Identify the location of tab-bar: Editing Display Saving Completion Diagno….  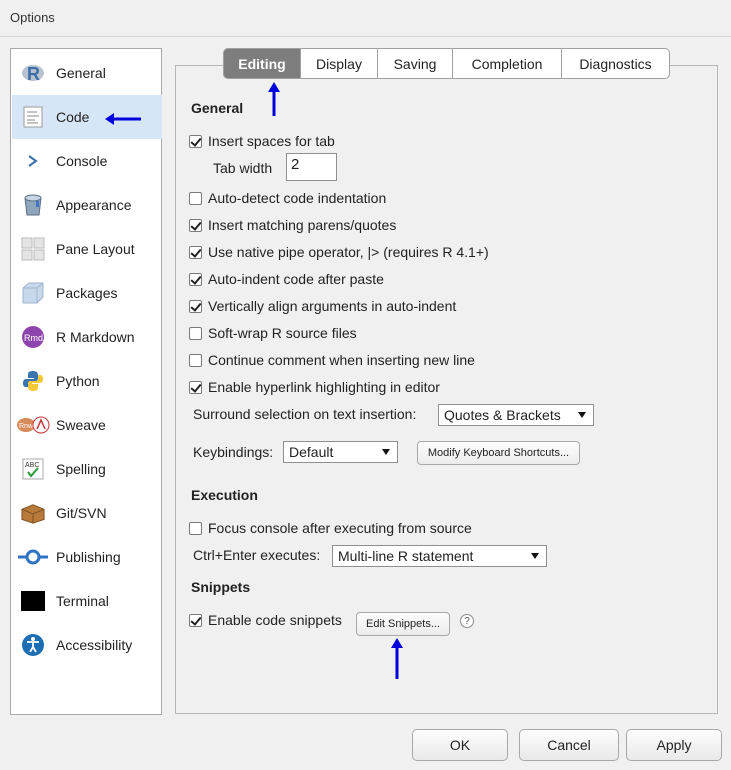
(446, 63).